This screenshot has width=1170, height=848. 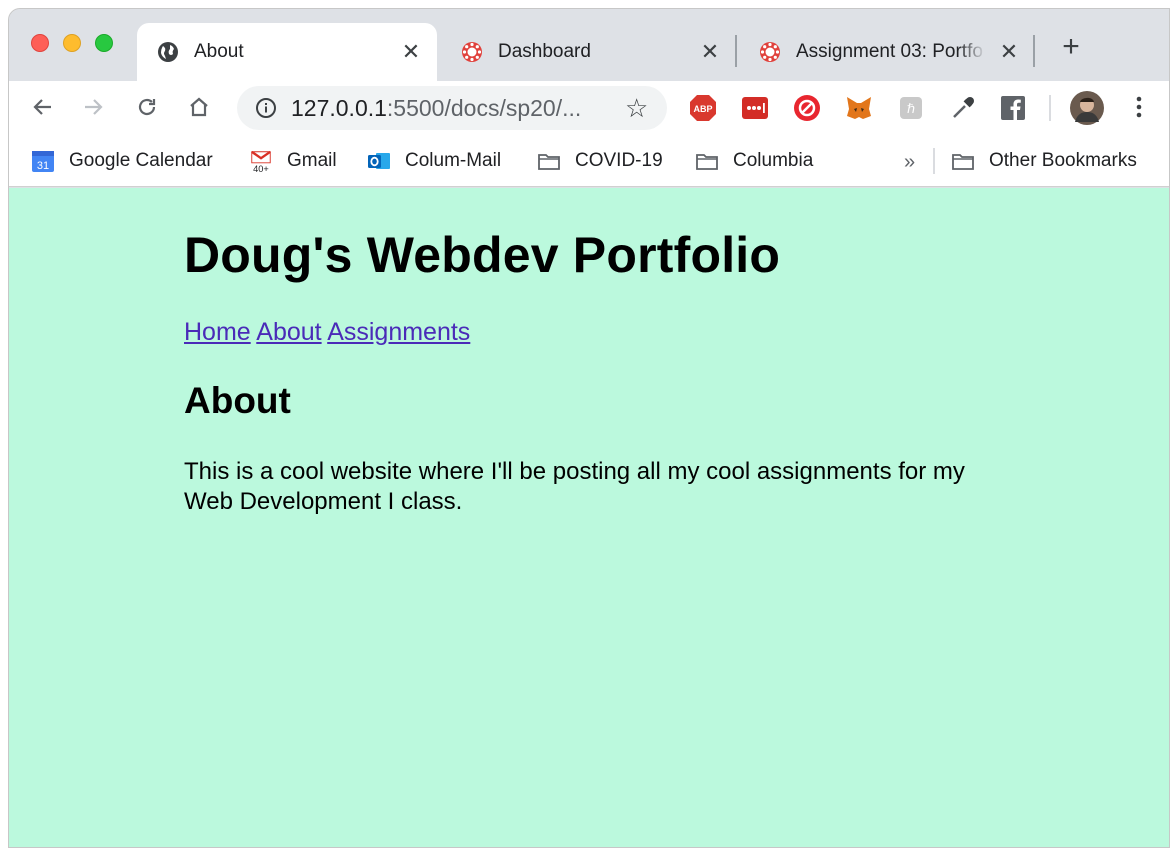 What do you see at coordinates (482, 255) in the screenshot?
I see `page-title: Doug's Webdev Portfolio` at bounding box center [482, 255].